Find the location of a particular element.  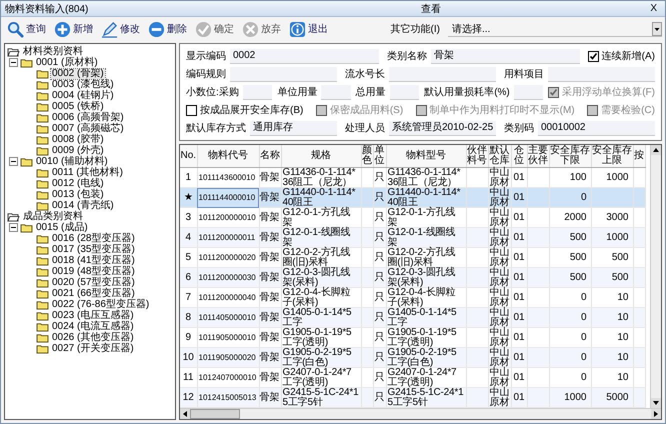

field-label: 用料项目 is located at coordinates (524, 74).